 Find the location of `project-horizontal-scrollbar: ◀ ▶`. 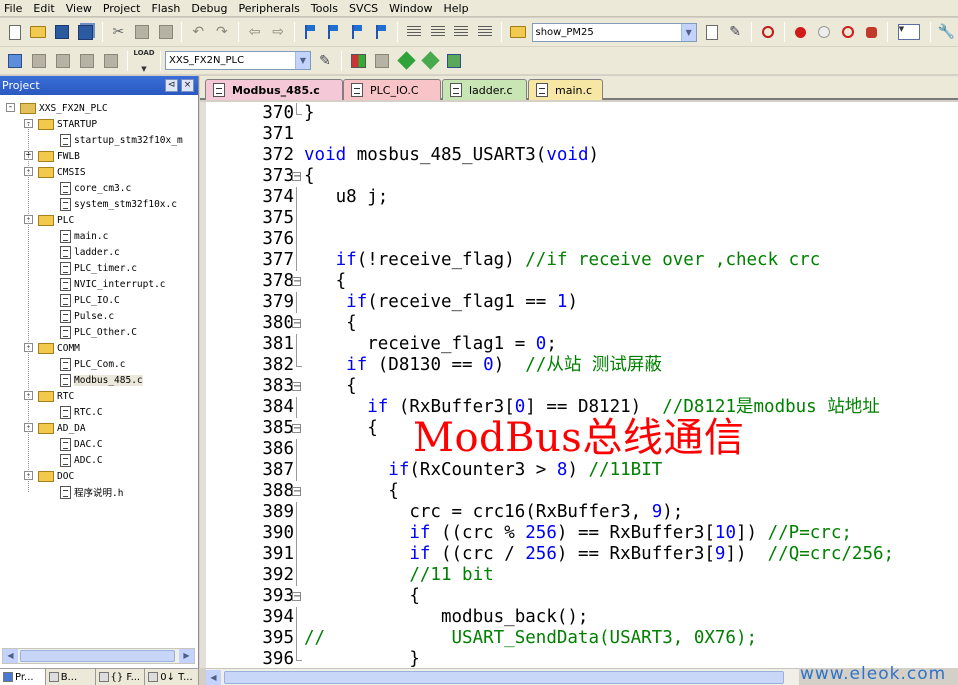

project-horizontal-scrollbar: ◀ ▶ is located at coordinates (98, 656).